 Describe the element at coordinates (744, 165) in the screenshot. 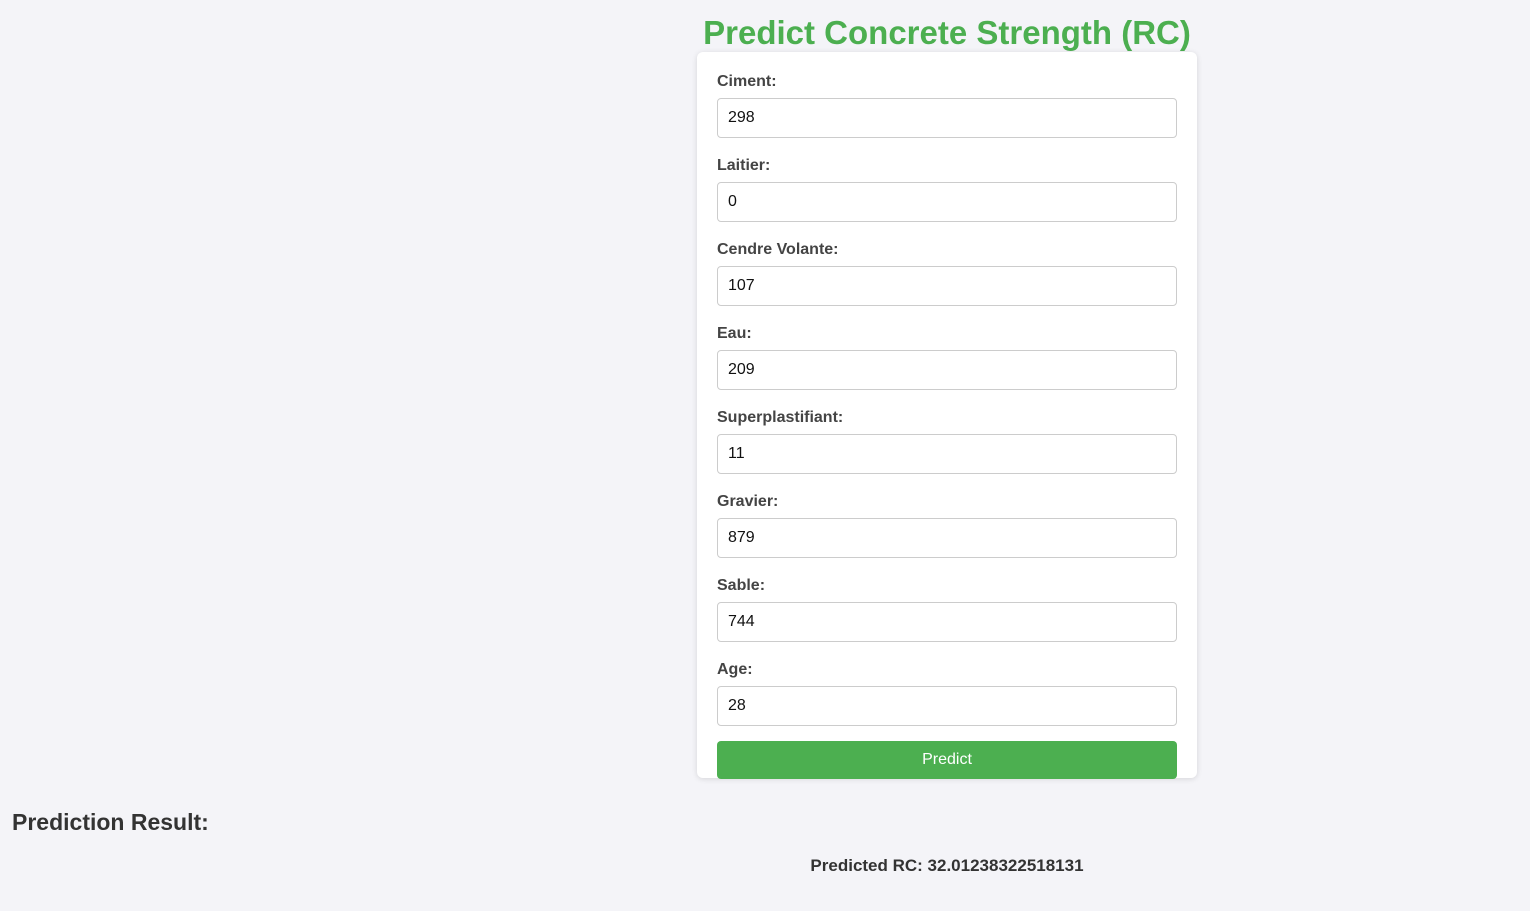

I see `laitier-label: Laitier:` at that location.